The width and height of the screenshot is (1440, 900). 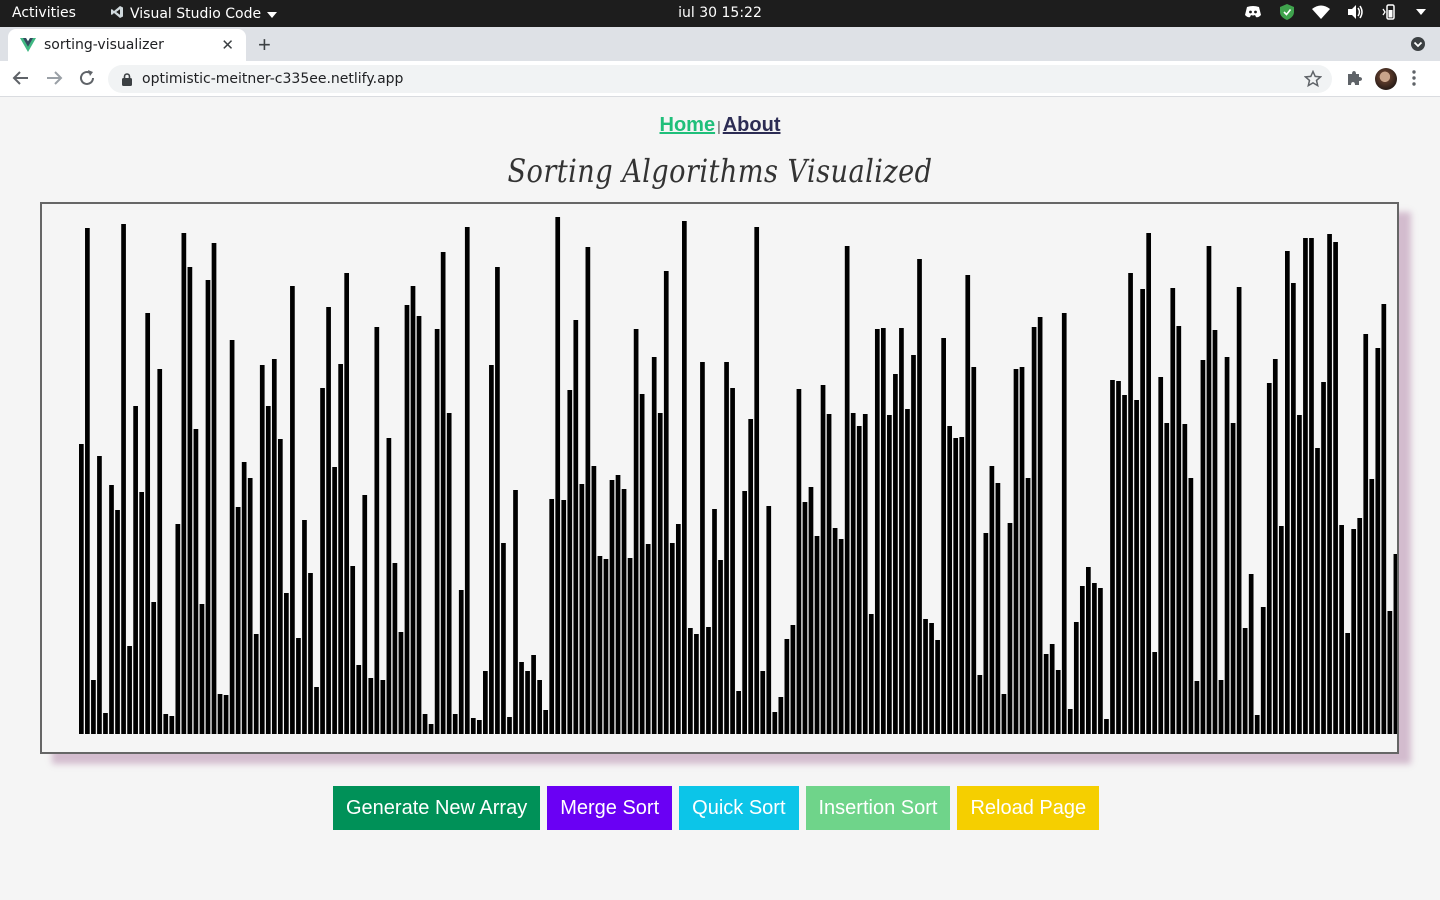 What do you see at coordinates (1028, 808) in the screenshot?
I see `reload-page-button: Reload Page` at bounding box center [1028, 808].